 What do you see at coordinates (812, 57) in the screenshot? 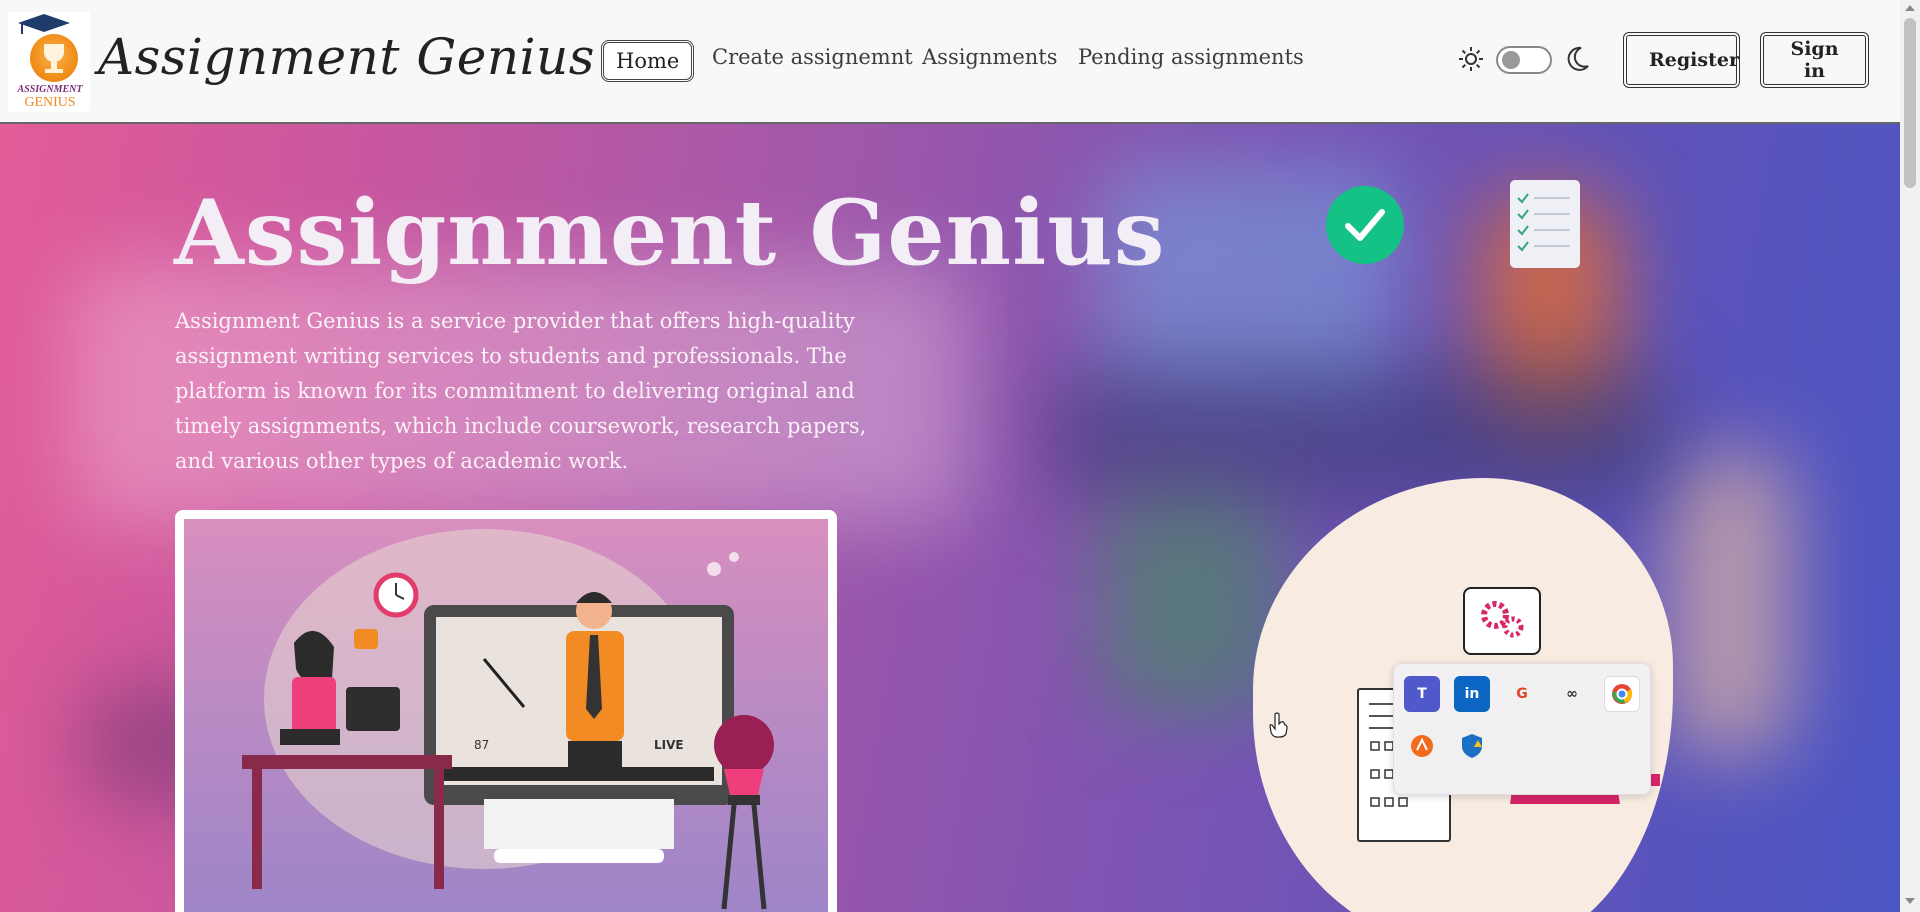
I see `nav-create-assignment: Create assignemnt` at bounding box center [812, 57].